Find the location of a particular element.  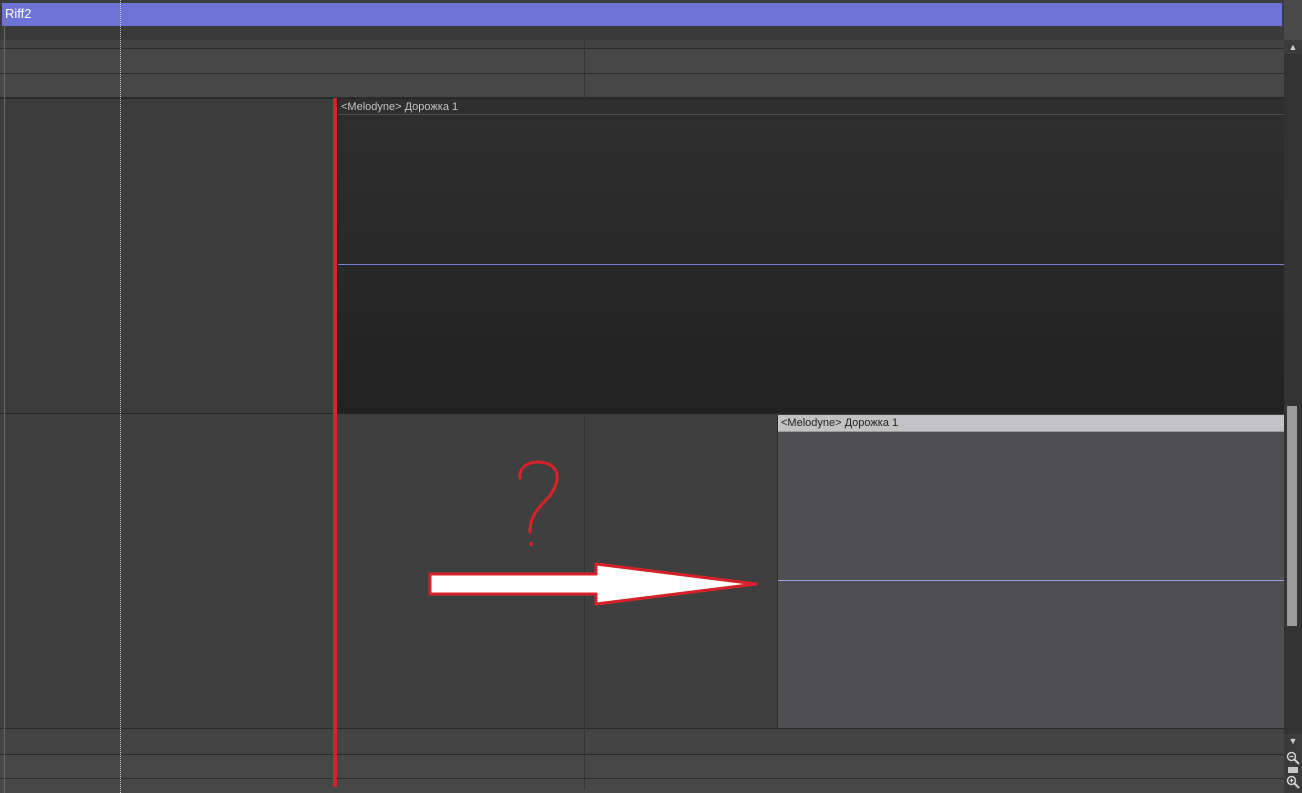

question-mark-dot is located at coordinates (531, 544).